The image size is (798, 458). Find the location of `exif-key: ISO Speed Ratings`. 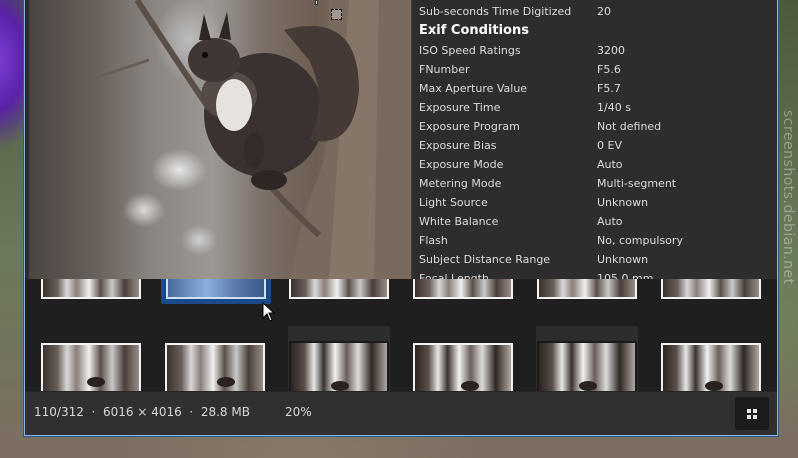

exif-key: ISO Speed Ratings is located at coordinates (470, 50).